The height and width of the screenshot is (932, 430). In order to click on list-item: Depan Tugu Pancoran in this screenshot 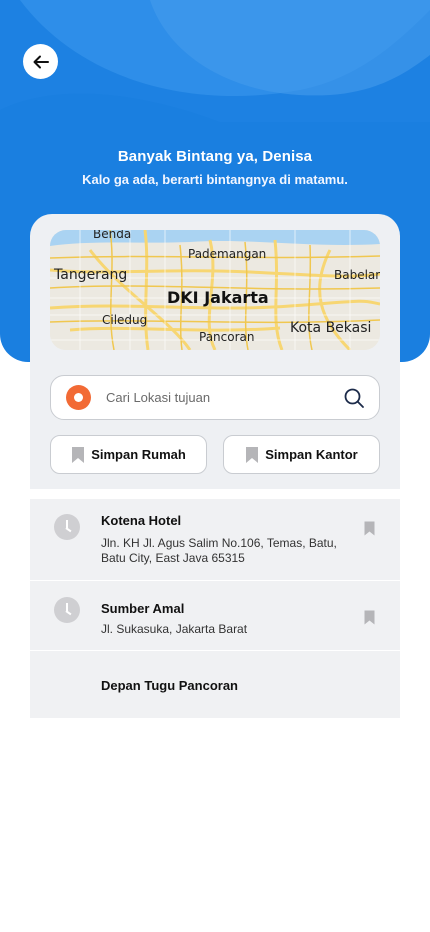, I will do `click(215, 685)`.